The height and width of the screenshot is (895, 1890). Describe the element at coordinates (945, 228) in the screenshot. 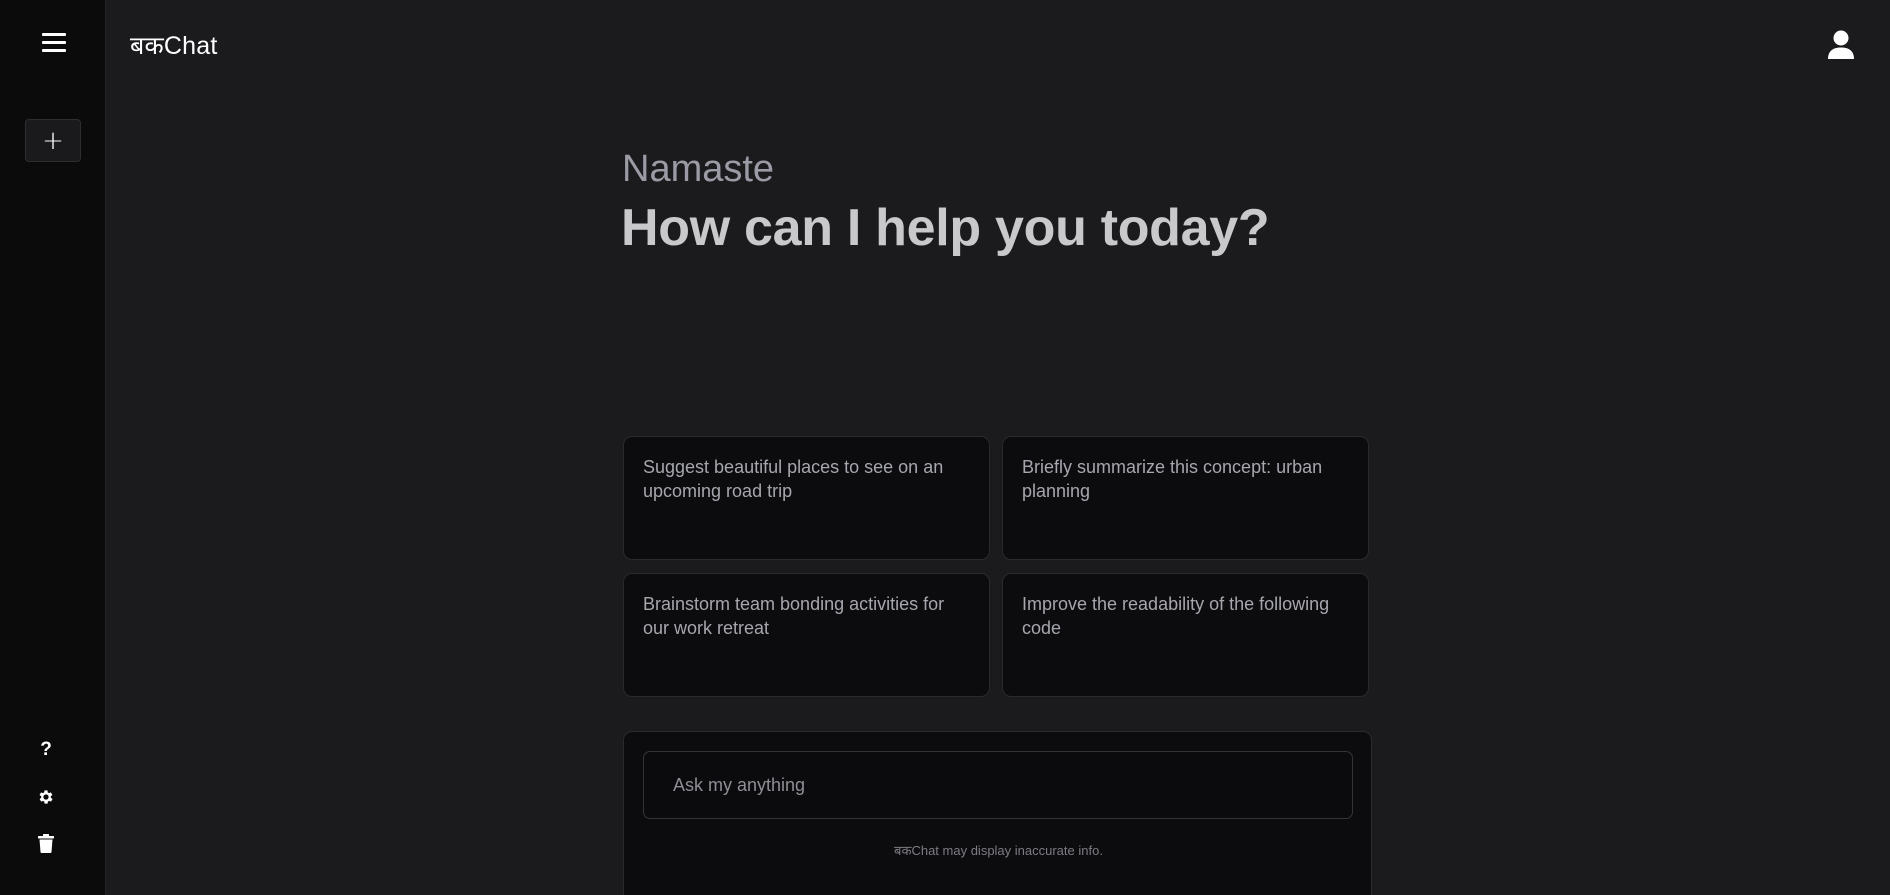

I see `page-title: How can I help you today?` at that location.